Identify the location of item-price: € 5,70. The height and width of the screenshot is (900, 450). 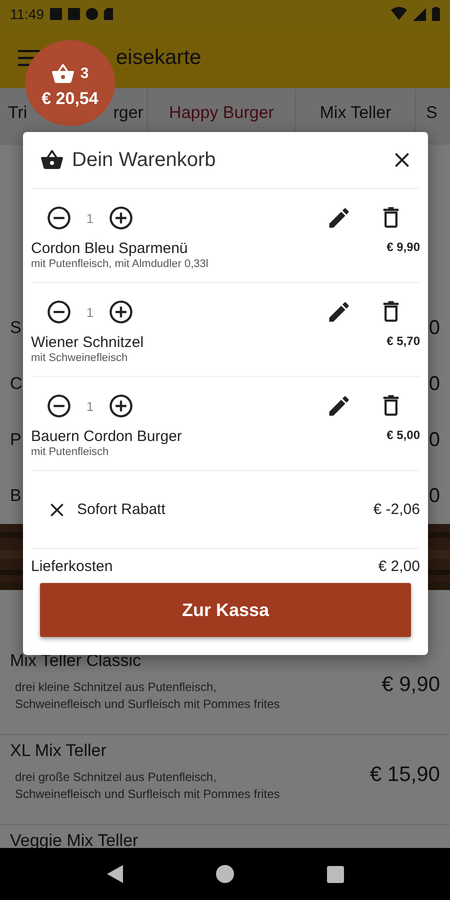
(403, 342).